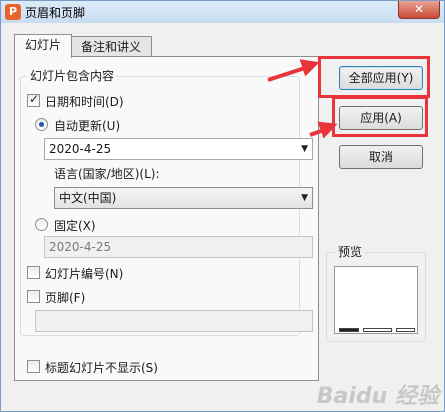  What do you see at coordinates (72, 75) in the screenshot?
I see `slide-content-group-label: 幻灯片包含内容` at bounding box center [72, 75].